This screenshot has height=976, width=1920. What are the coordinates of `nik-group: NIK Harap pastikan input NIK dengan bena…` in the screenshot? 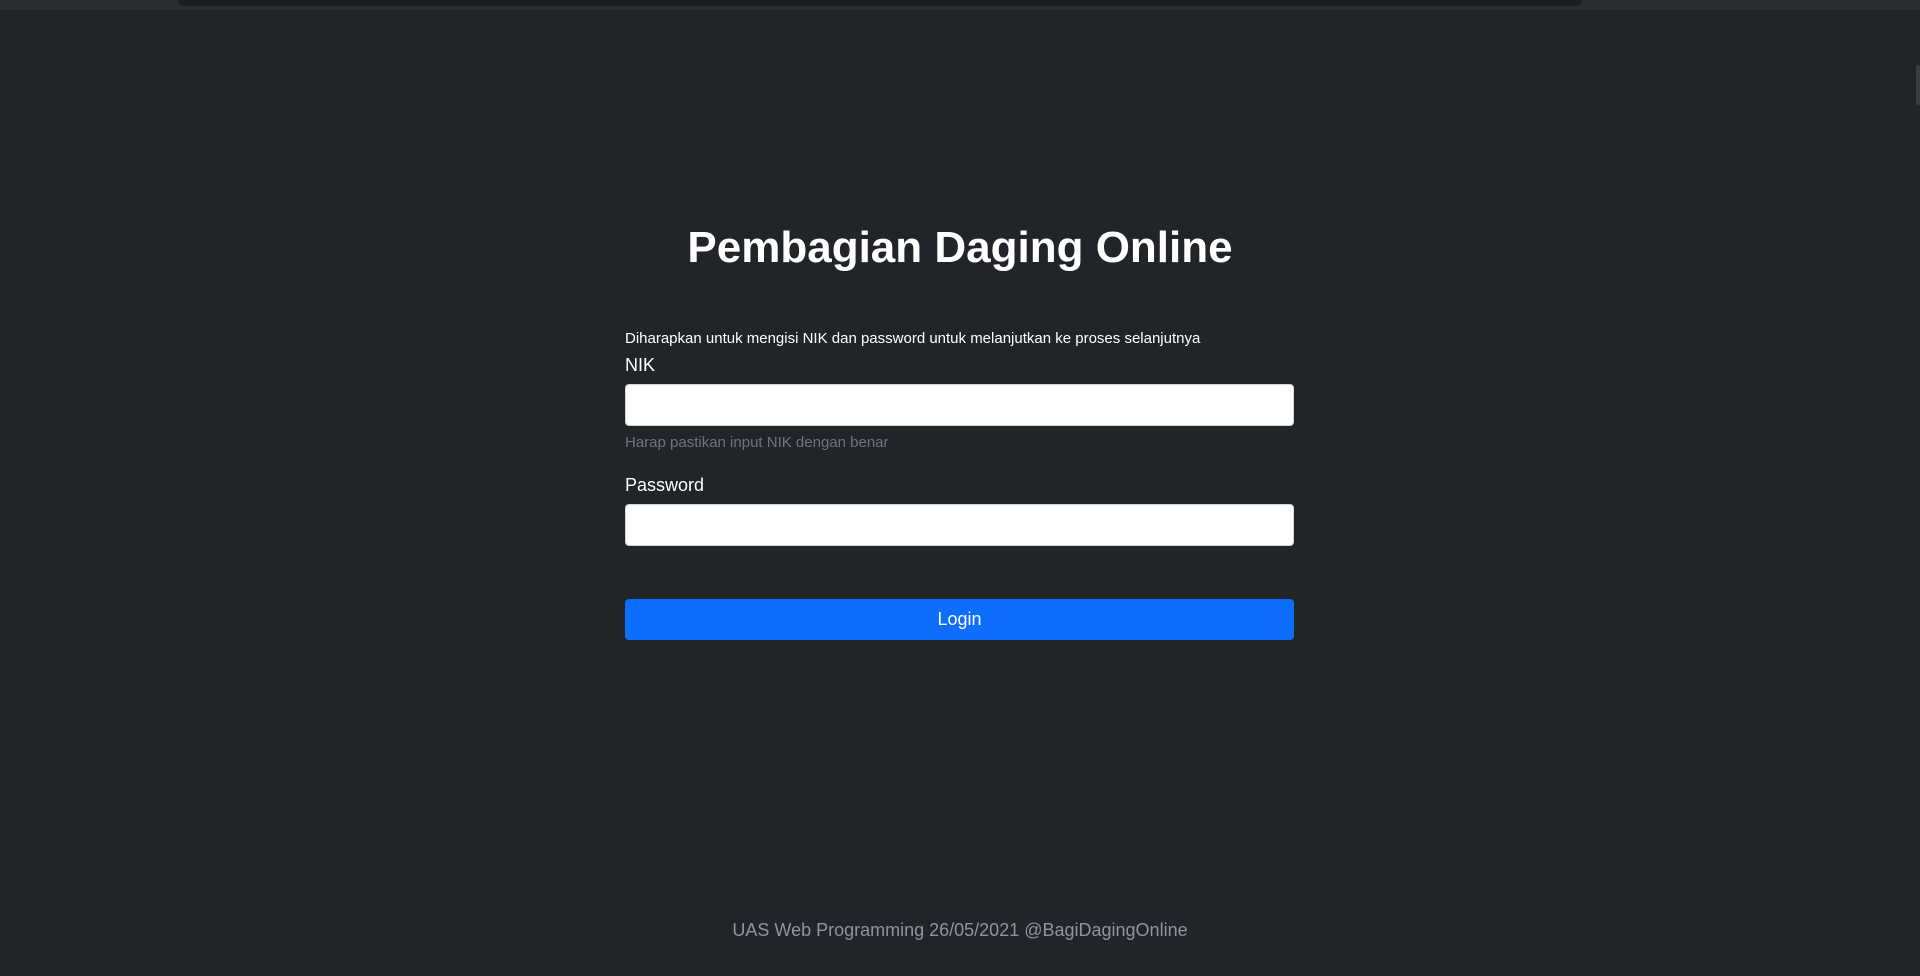 It's located at (959, 402).